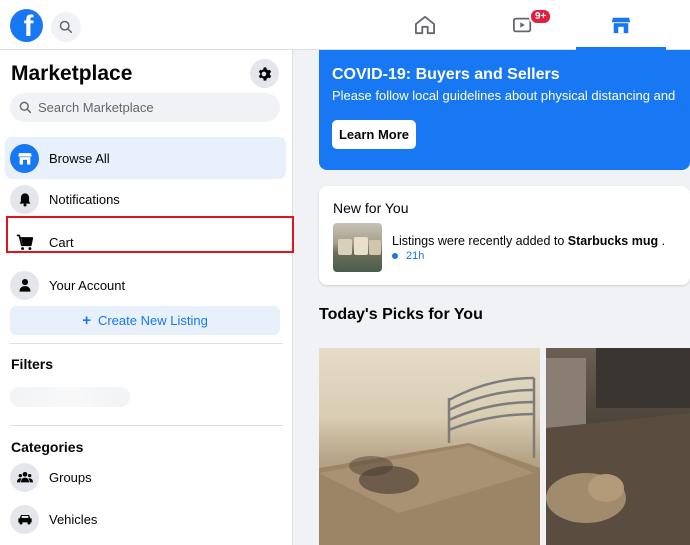 Image resolution: width=690 pixels, height=545 pixels. I want to click on category-item-vehicles: Vehicles, so click(145, 519).